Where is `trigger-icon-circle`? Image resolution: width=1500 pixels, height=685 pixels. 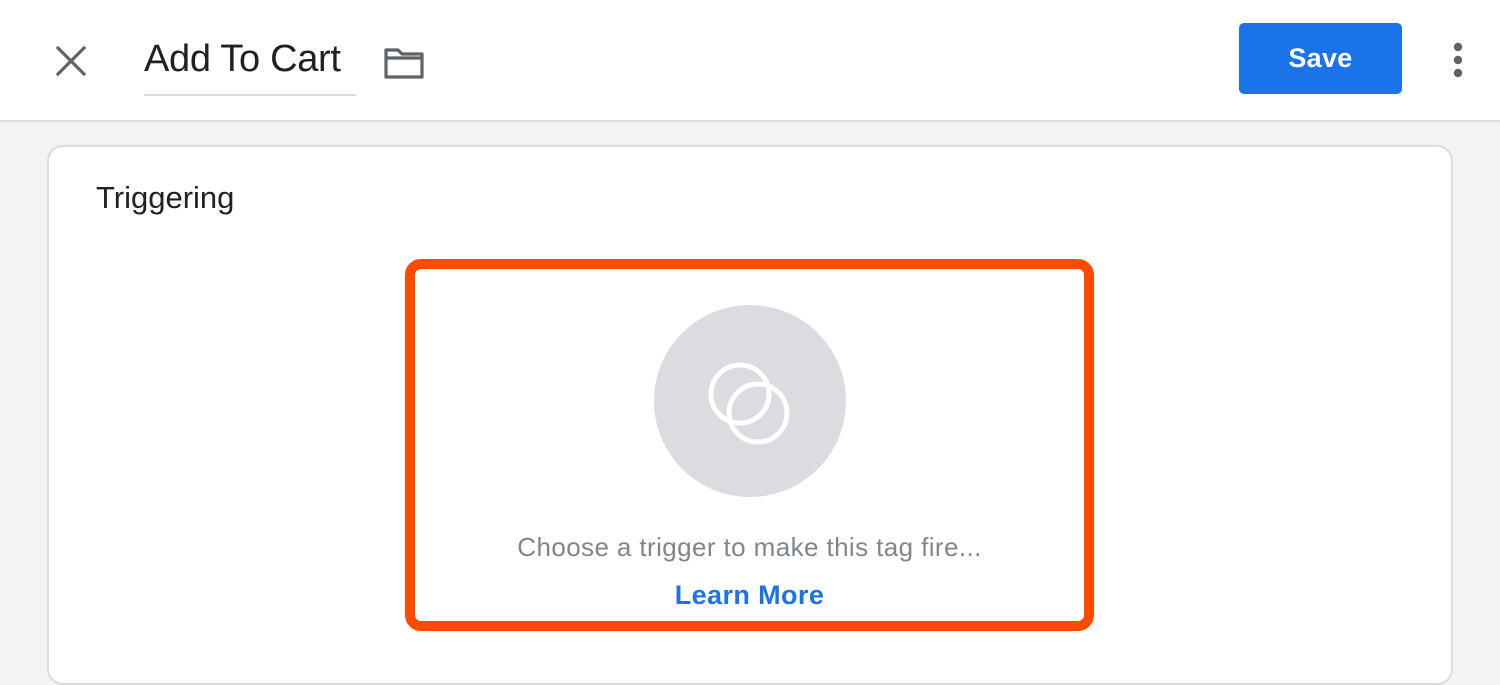
trigger-icon-circle is located at coordinates (750, 401).